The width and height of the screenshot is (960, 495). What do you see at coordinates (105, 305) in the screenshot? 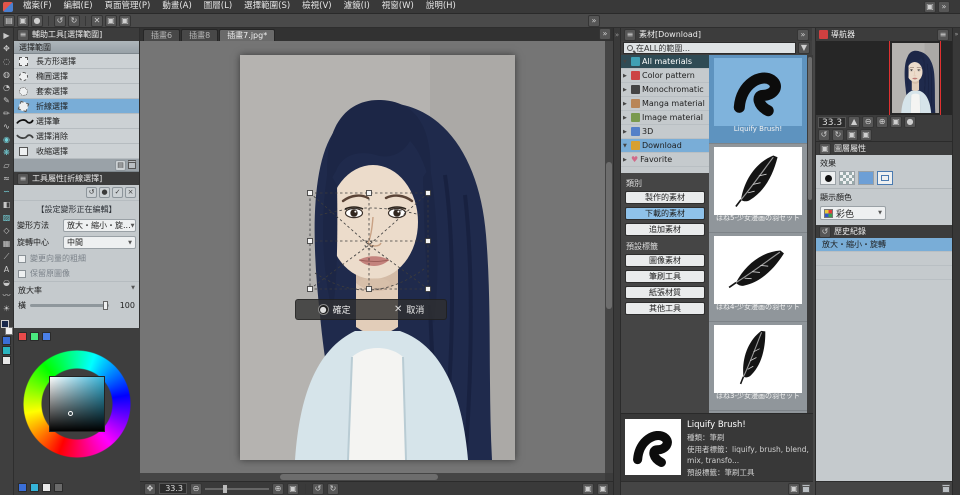
I see `slider-knob` at bounding box center [105, 305].